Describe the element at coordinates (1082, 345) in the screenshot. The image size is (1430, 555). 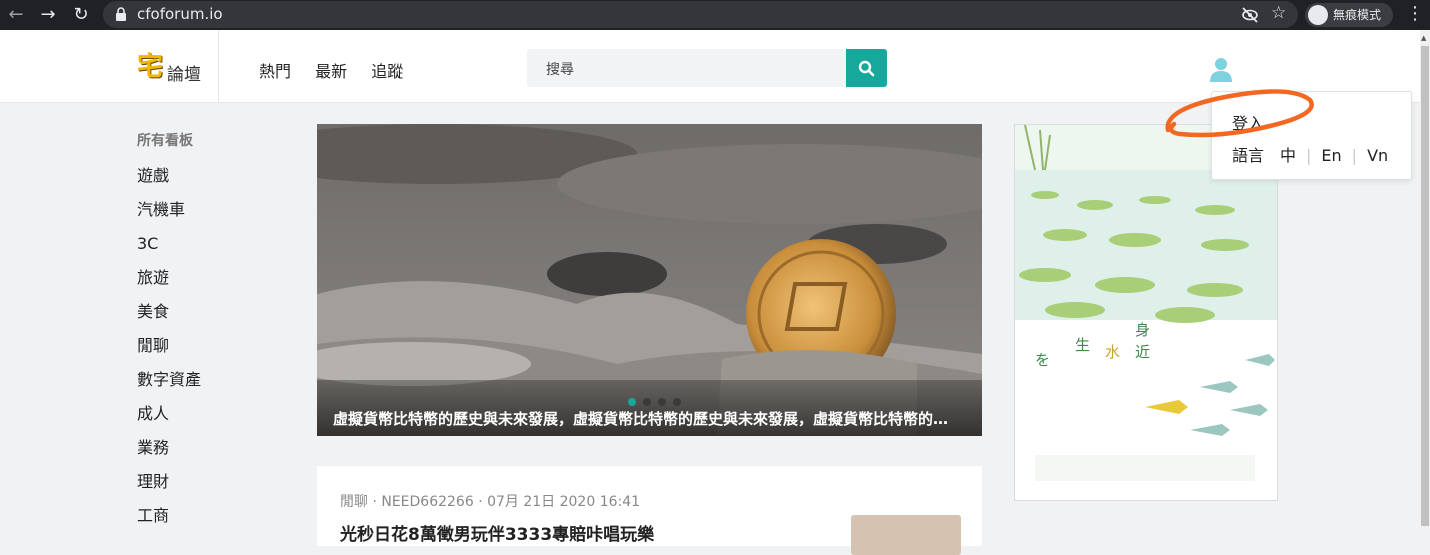
I see `ad-text-4: 生` at that location.